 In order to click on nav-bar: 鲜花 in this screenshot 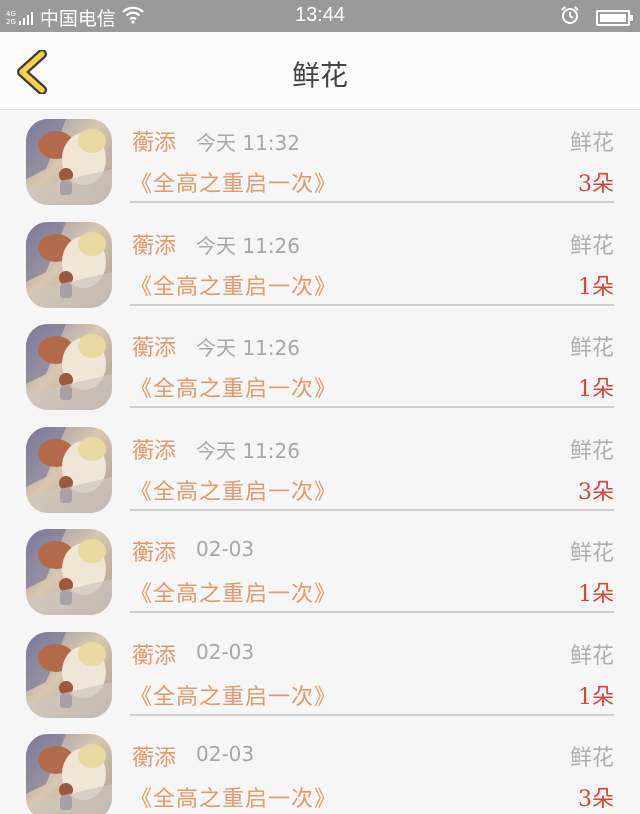, I will do `click(320, 71)`.